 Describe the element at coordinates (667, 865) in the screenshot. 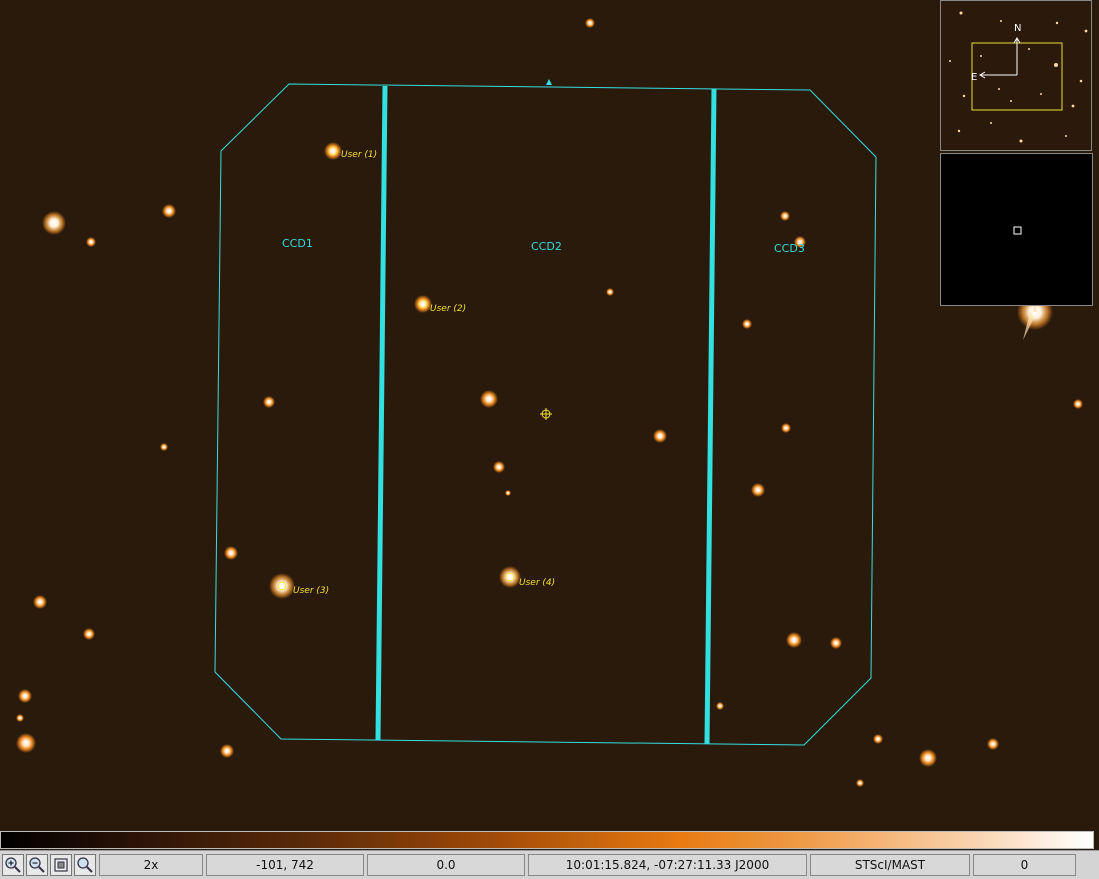

I see `wcs-coords-field: 10:01:15.824, -07:27:11.33 J2000` at that location.